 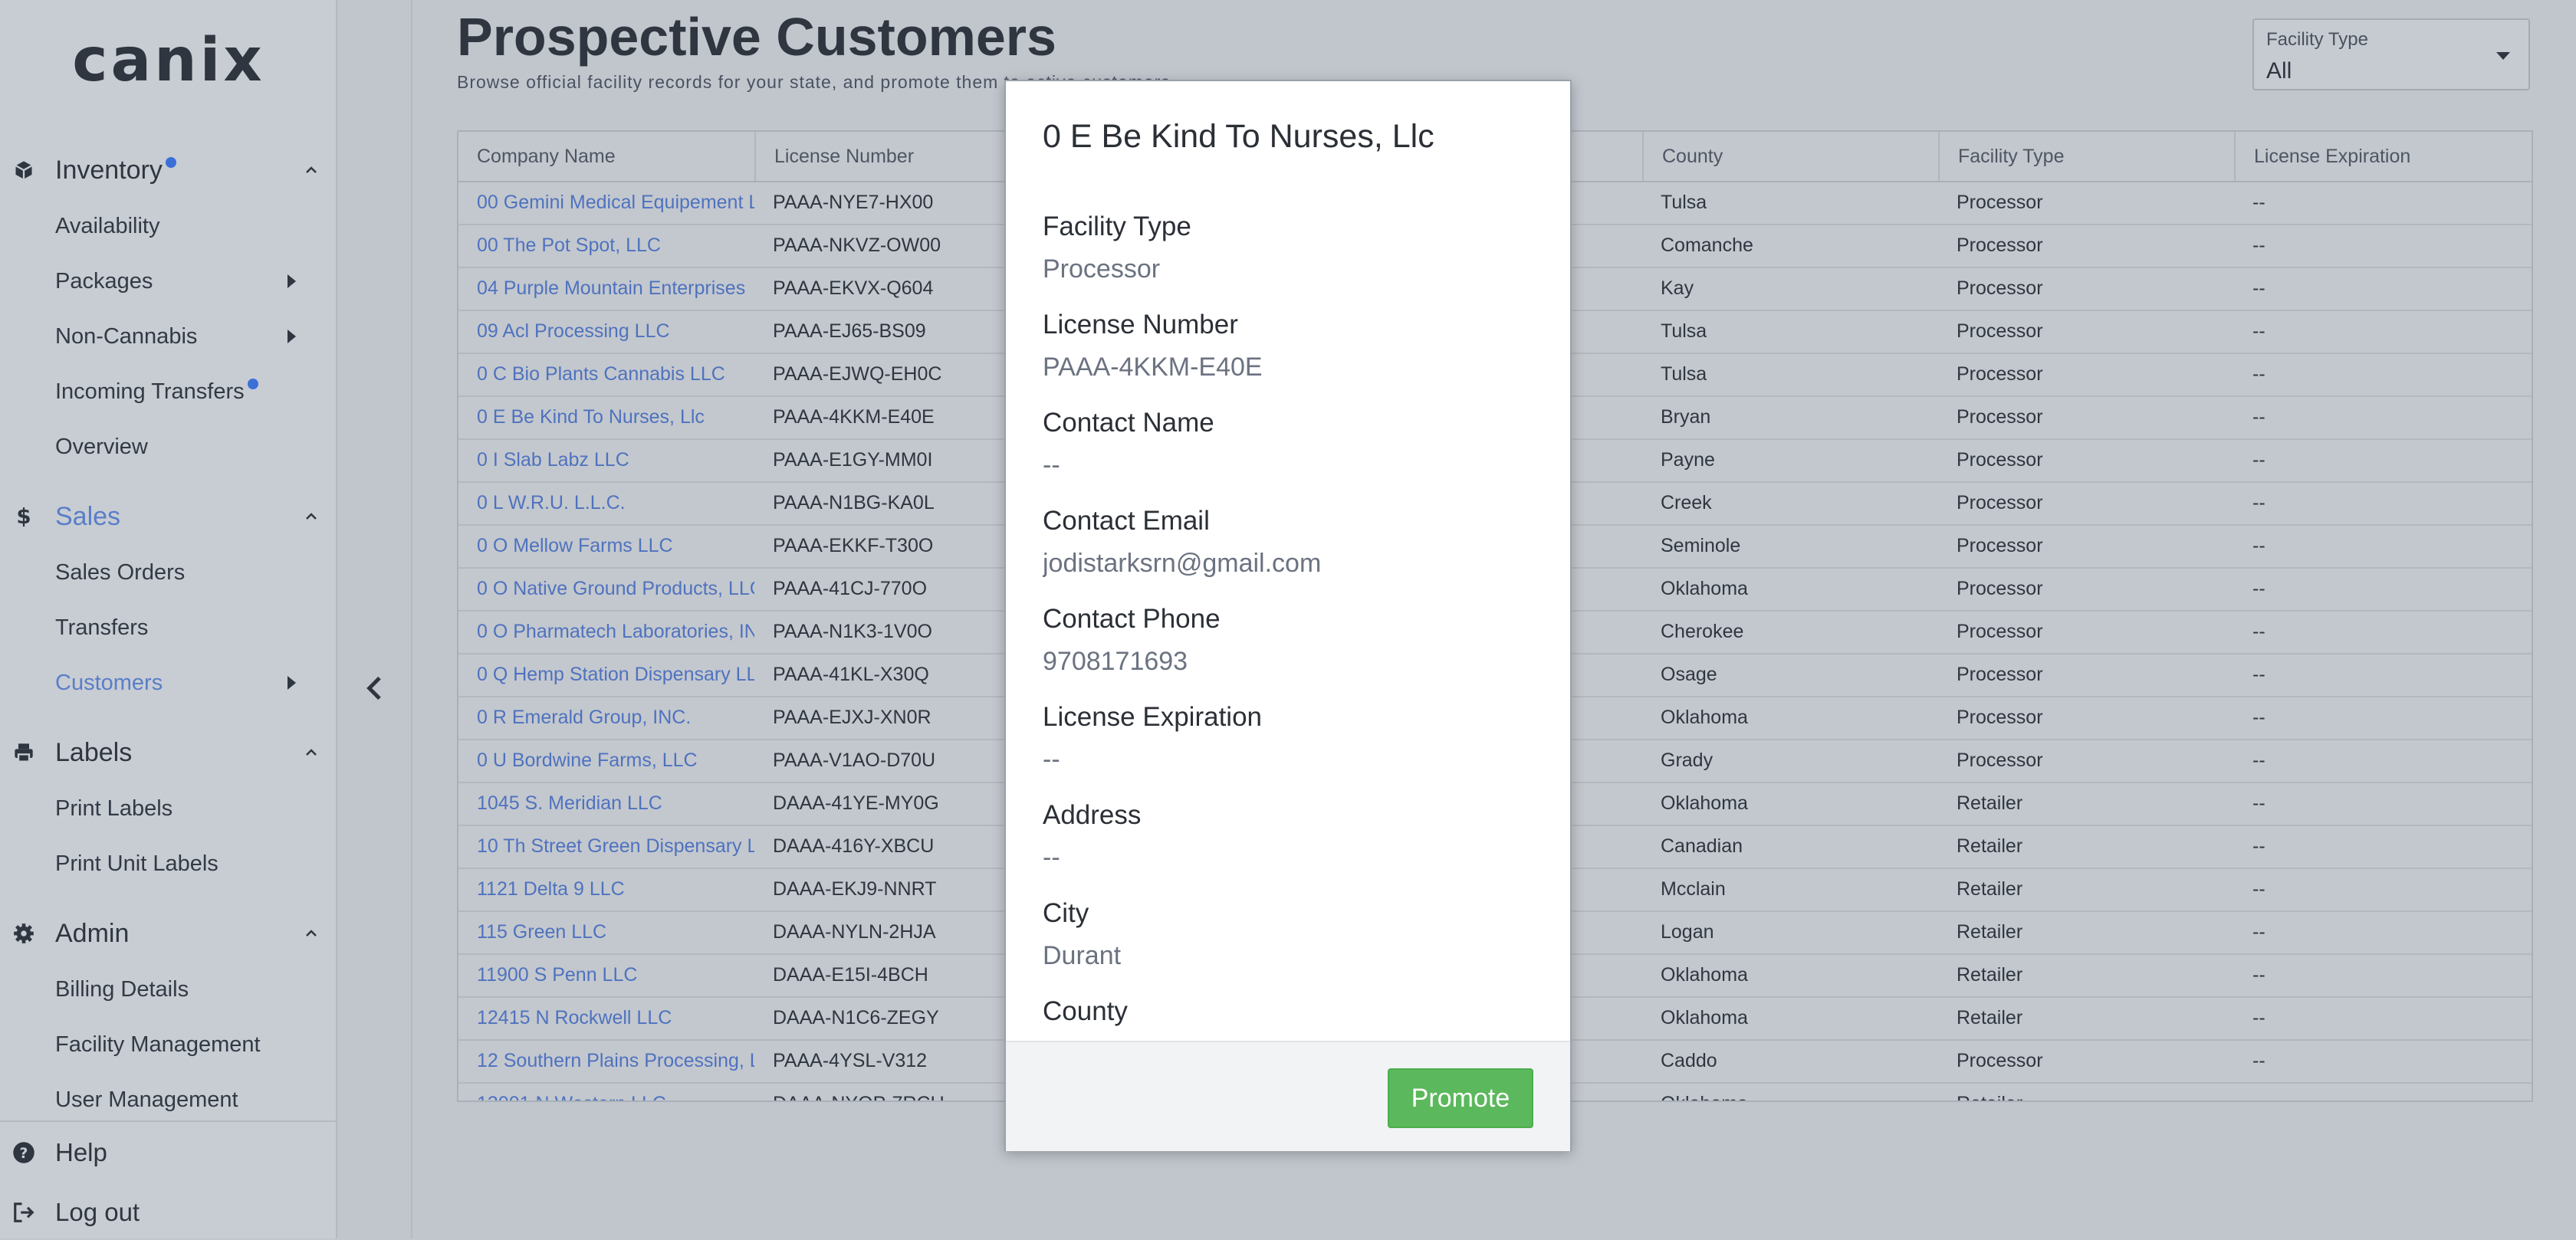 I want to click on field-value: Bryan, so click(x=1288, y=1037).